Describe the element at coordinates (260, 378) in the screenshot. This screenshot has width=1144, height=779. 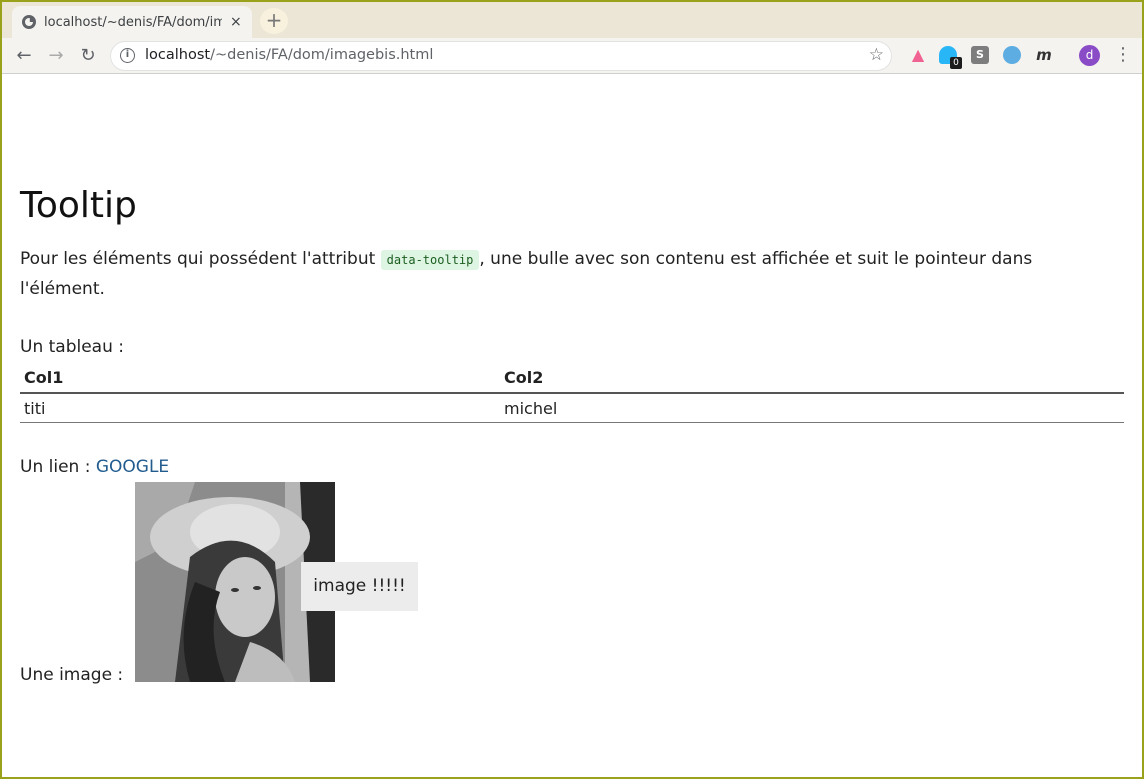
I see `column-header: Col1` at that location.